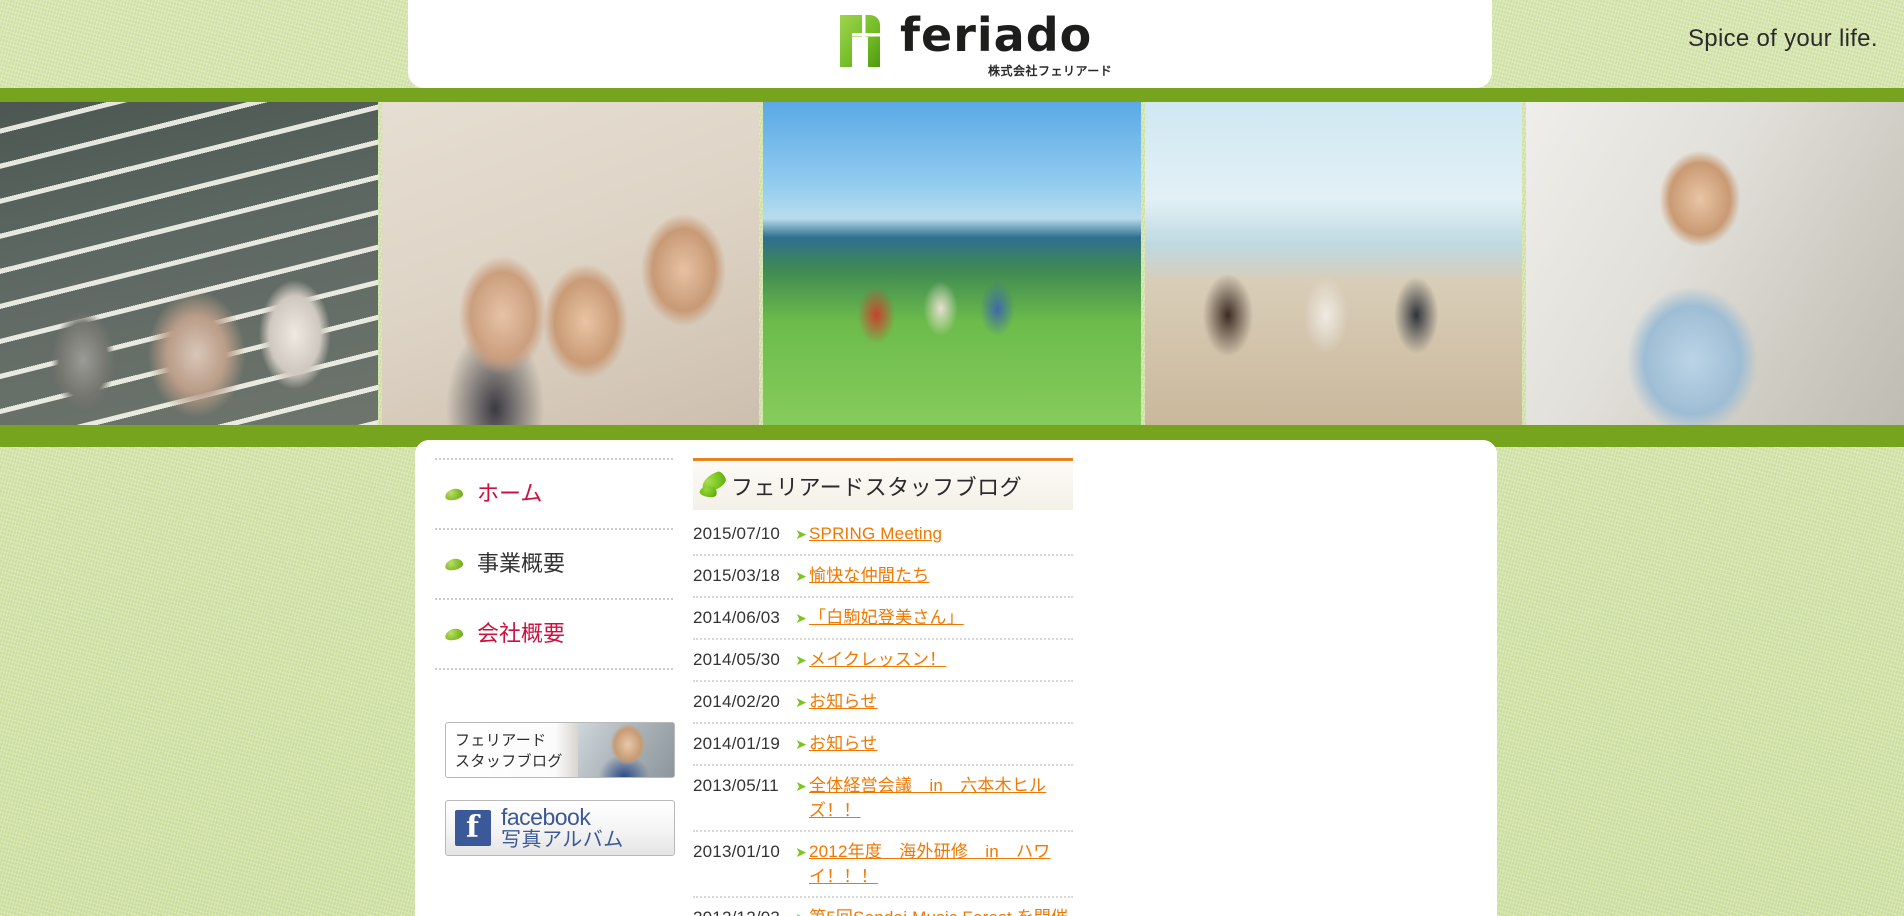  I want to click on facebook-album-label: 写真アルバム, so click(562, 839).